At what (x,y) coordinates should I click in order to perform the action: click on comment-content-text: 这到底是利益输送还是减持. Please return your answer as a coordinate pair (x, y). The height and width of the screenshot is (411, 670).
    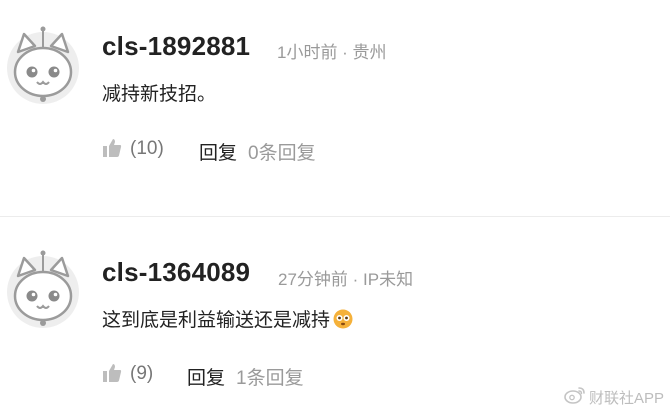
    Looking at the image, I should click on (216, 320).